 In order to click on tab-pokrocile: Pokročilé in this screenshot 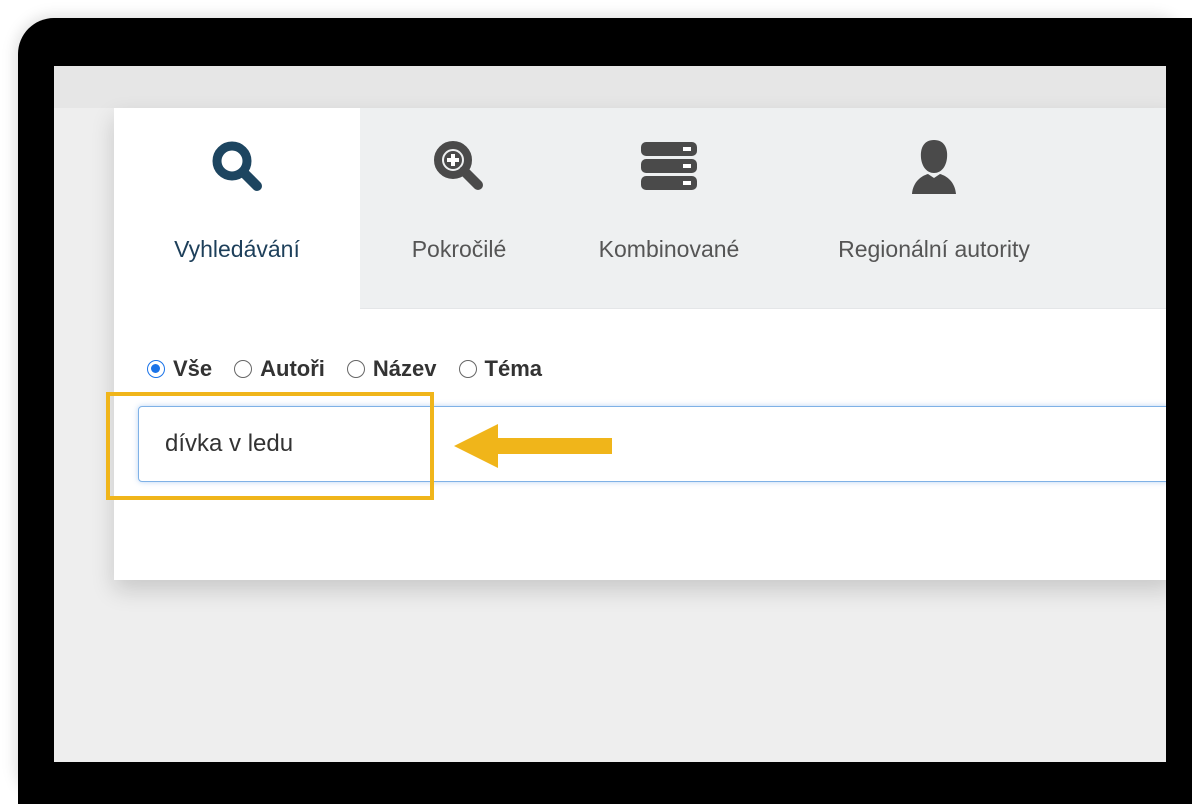, I will do `click(459, 208)`.